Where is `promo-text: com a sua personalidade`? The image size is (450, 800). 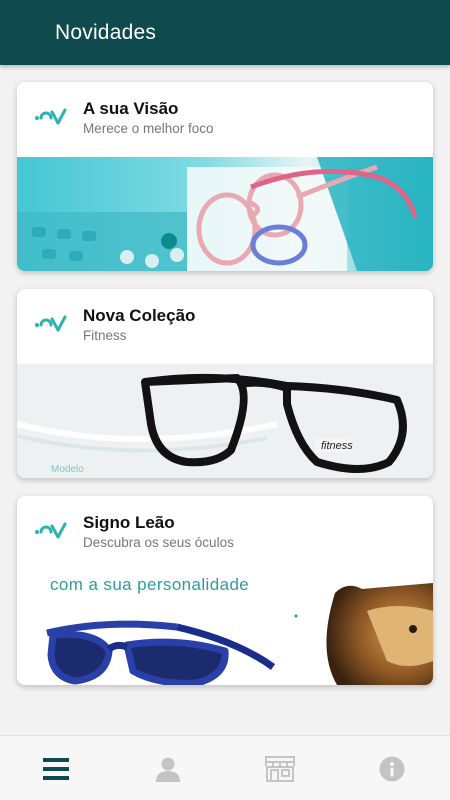 promo-text: com a sua personalidade is located at coordinates (150, 584).